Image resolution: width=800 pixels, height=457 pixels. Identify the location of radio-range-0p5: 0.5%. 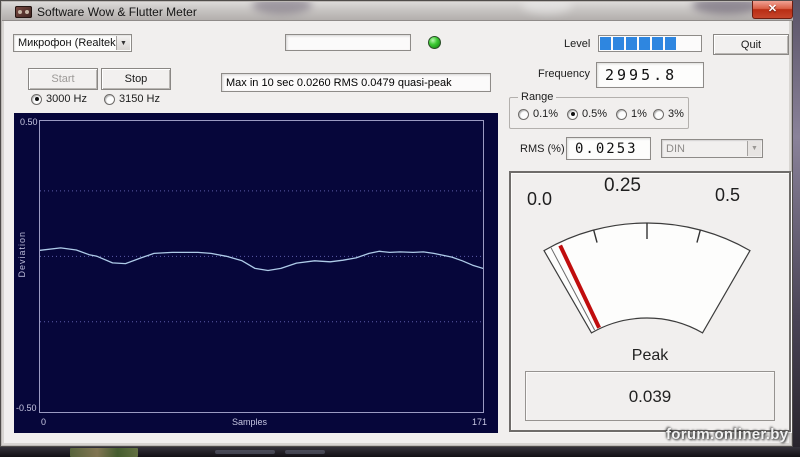
(587, 114).